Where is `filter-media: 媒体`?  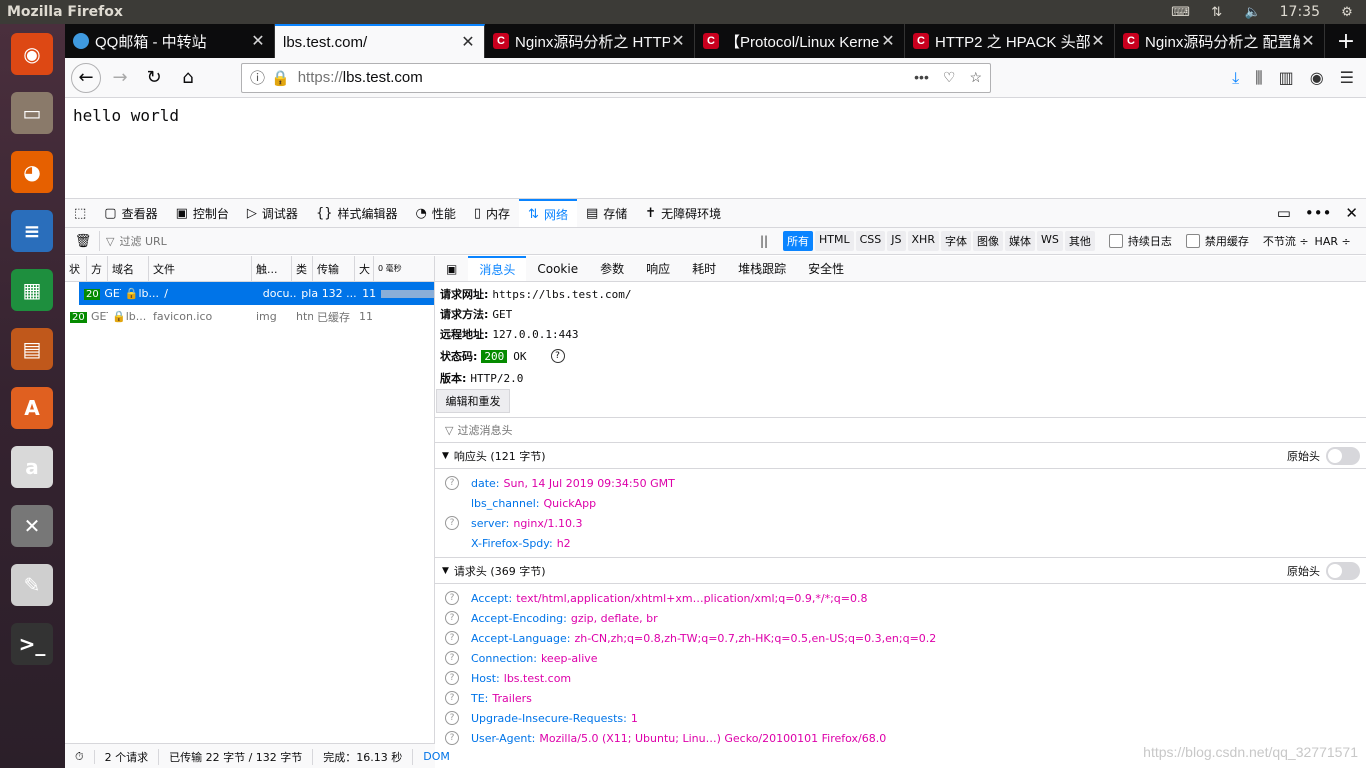 filter-media: 媒体 is located at coordinates (1019, 241).